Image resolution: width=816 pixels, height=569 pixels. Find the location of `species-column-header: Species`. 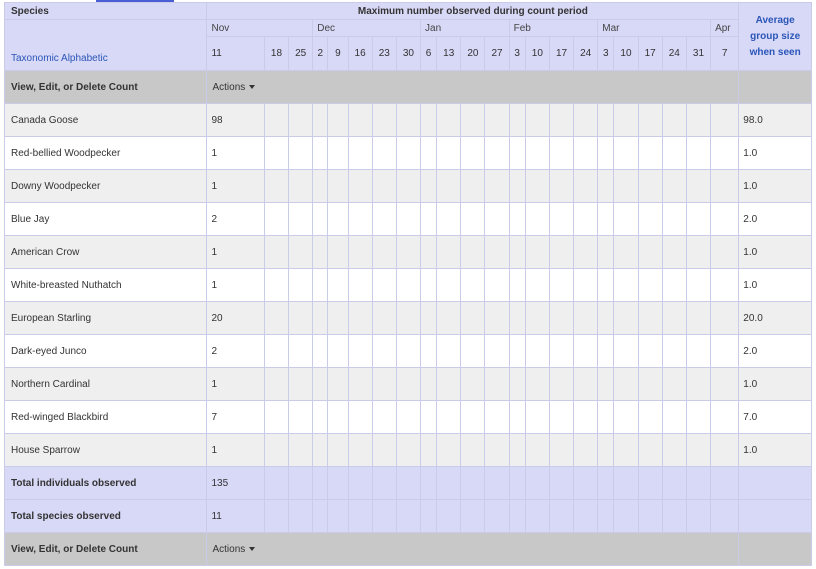

species-column-header: Species is located at coordinates (105, 11).